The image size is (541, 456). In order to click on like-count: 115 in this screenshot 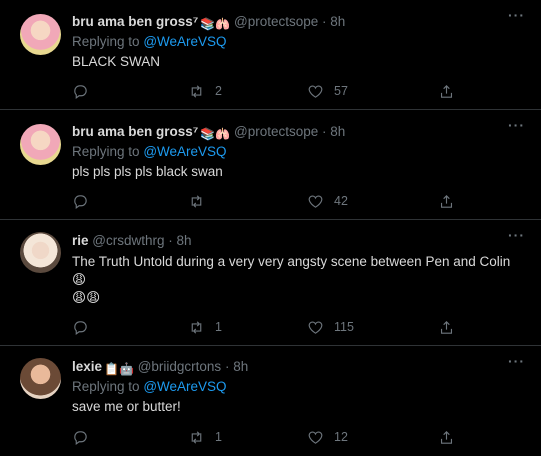, I will do `click(344, 327)`.